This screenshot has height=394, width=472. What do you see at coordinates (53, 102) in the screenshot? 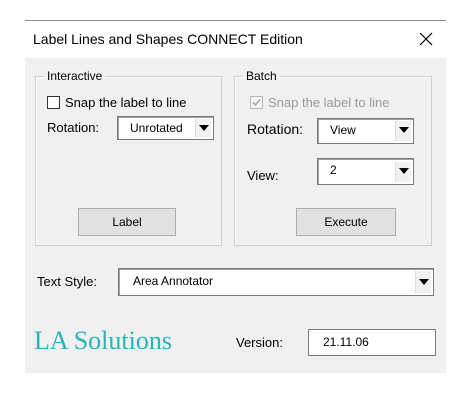
I see `interactive-snap-checkbox` at bounding box center [53, 102].